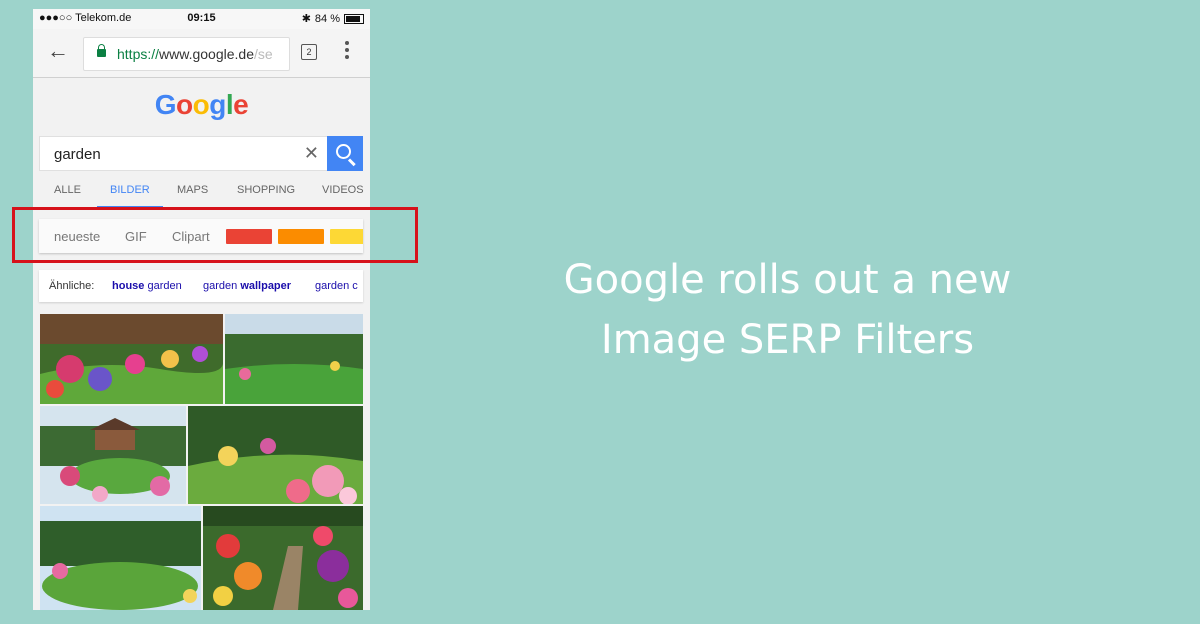 This screenshot has width=1200, height=624. What do you see at coordinates (138, 54) in the screenshot?
I see `url-scheme: https://` at bounding box center [138, 54].